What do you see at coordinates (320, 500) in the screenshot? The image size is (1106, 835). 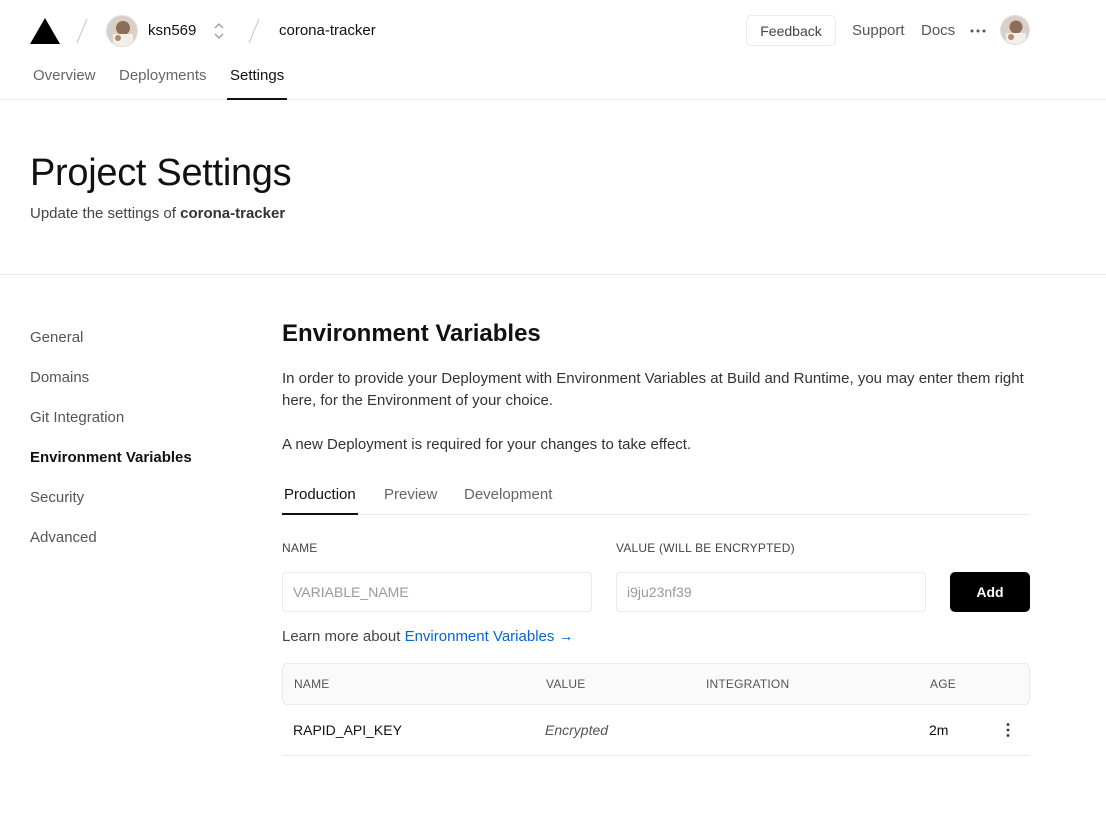 I see `tab-production: Production` at bounding box center [320, 500].